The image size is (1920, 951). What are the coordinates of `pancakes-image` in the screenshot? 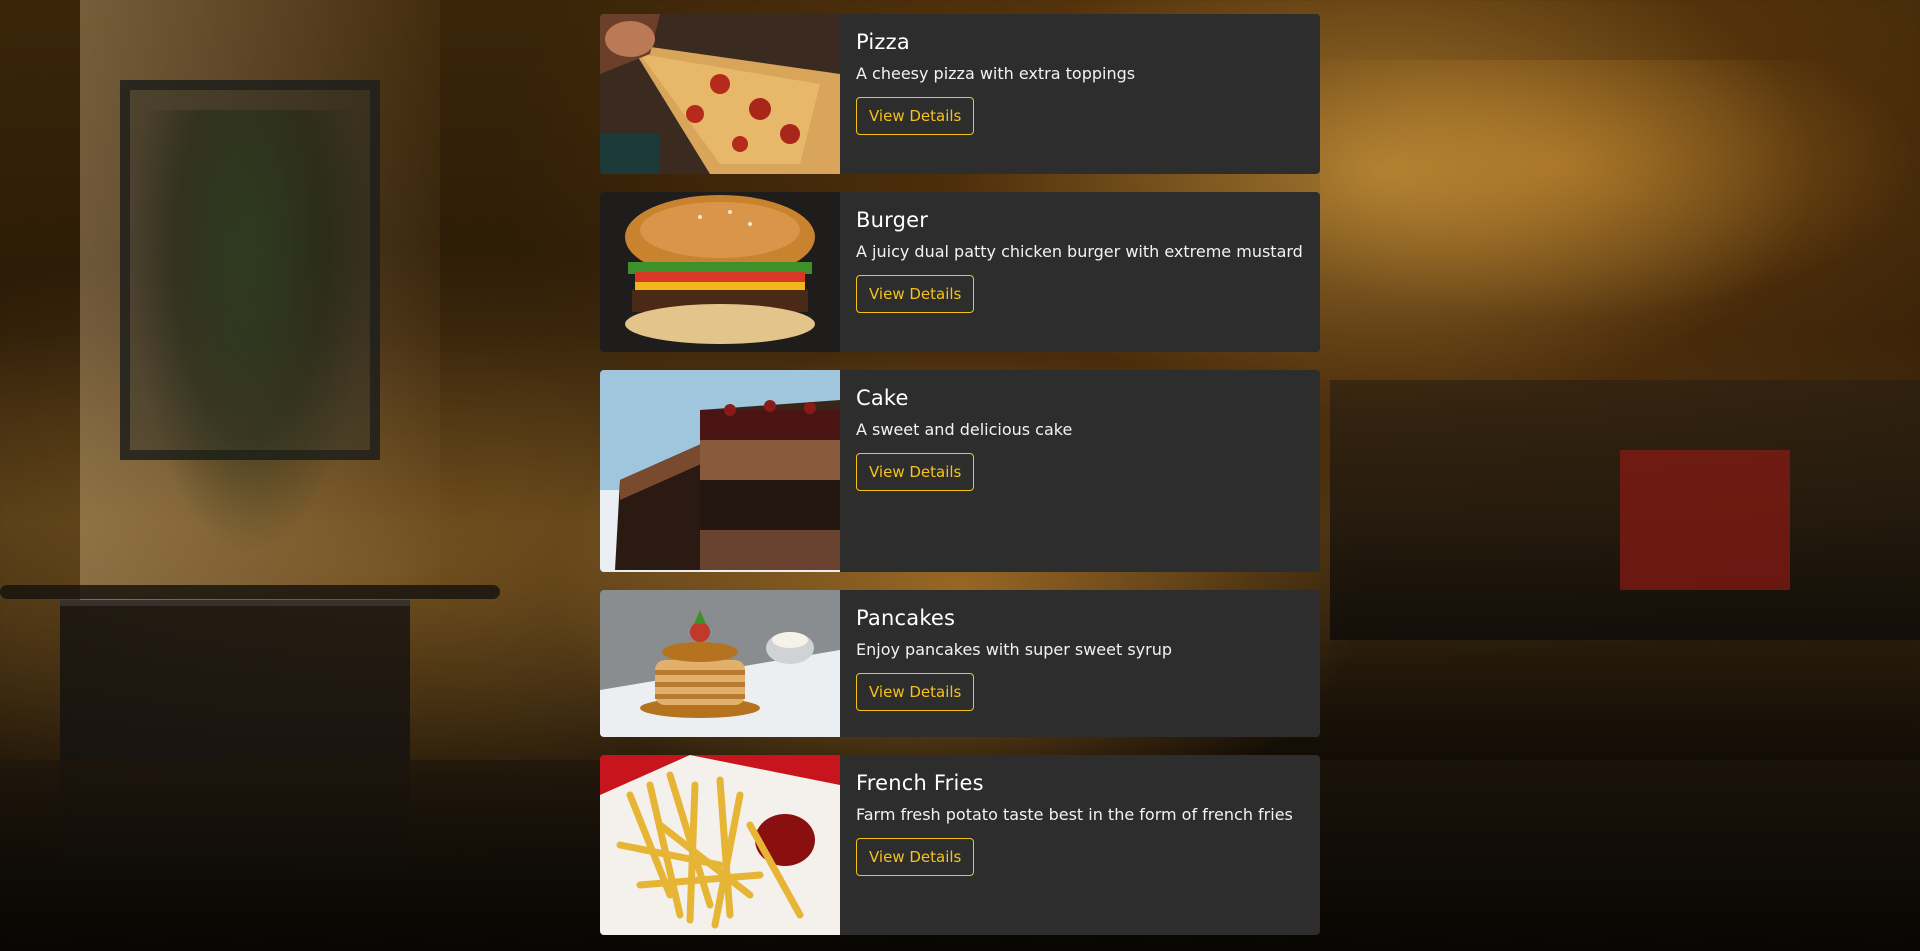 It's located at (720, 663).